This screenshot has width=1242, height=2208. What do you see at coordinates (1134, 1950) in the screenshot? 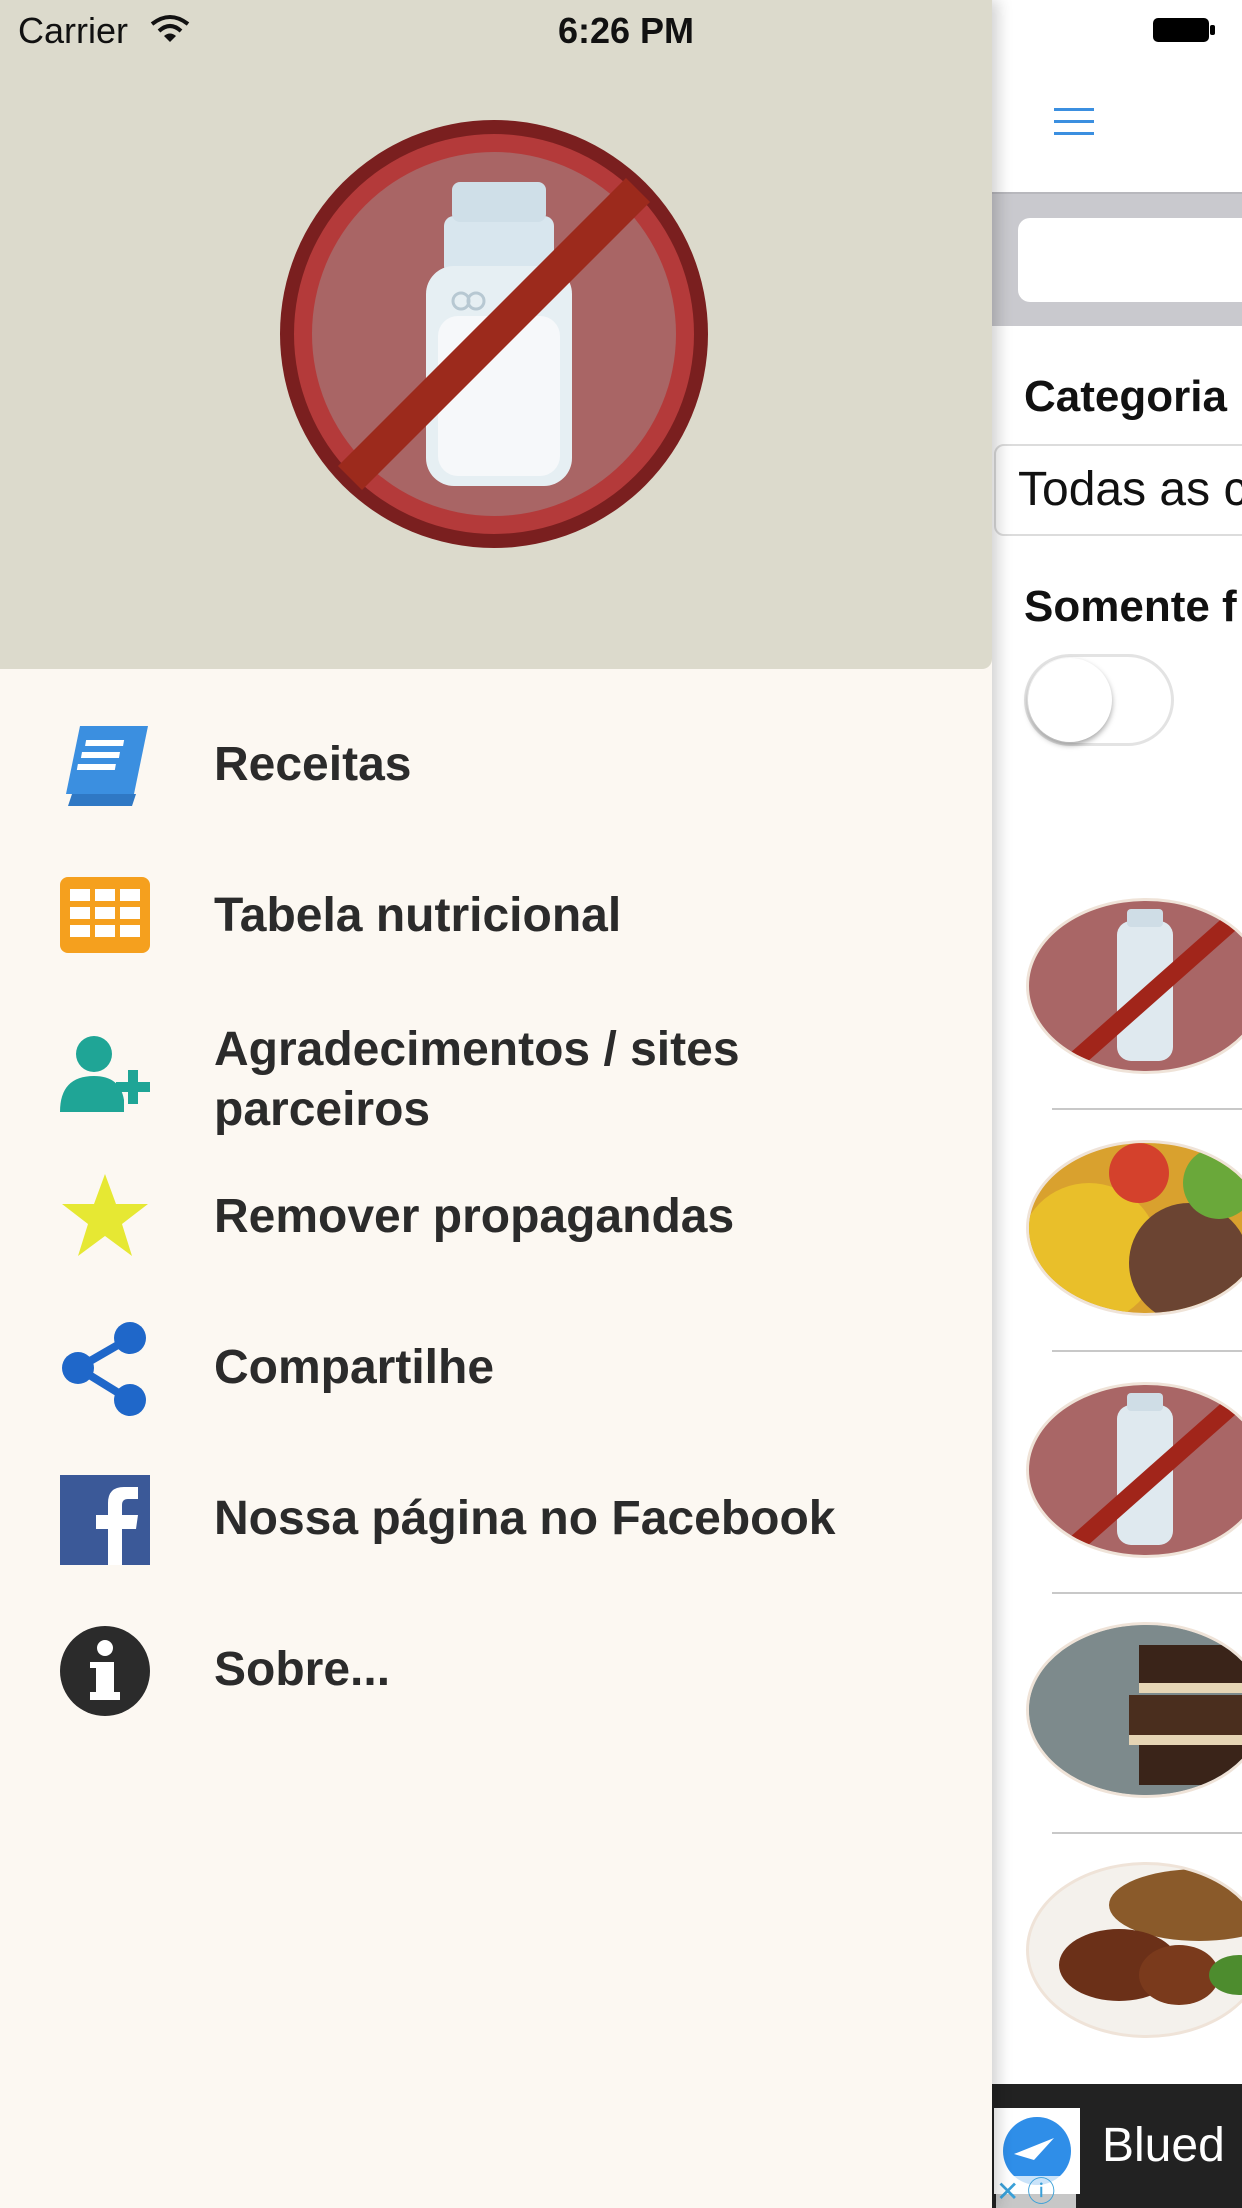
I see `recipe-thumbnail-stir-fry` at bounding box center [1134, 1950].